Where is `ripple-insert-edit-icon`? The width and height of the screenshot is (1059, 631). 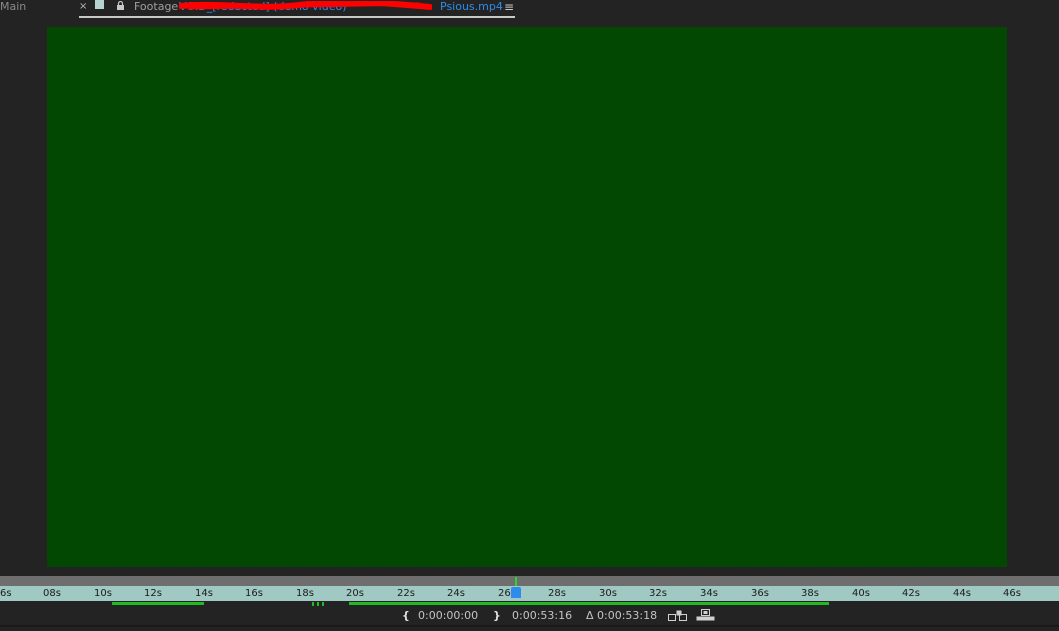
ripple-insert-edit-icon is located at coordinates (677, 615).